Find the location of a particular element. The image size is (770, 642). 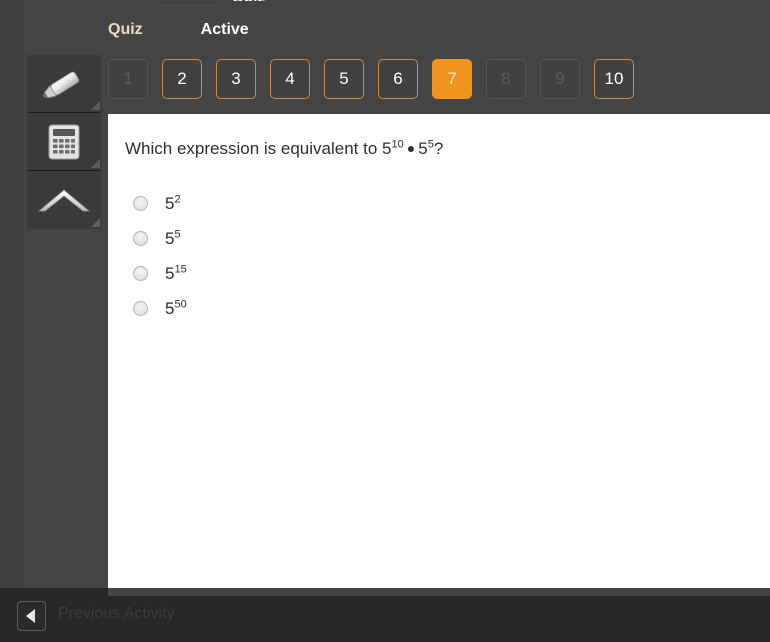

highlighter-icon is located at coordinates (64, 84).